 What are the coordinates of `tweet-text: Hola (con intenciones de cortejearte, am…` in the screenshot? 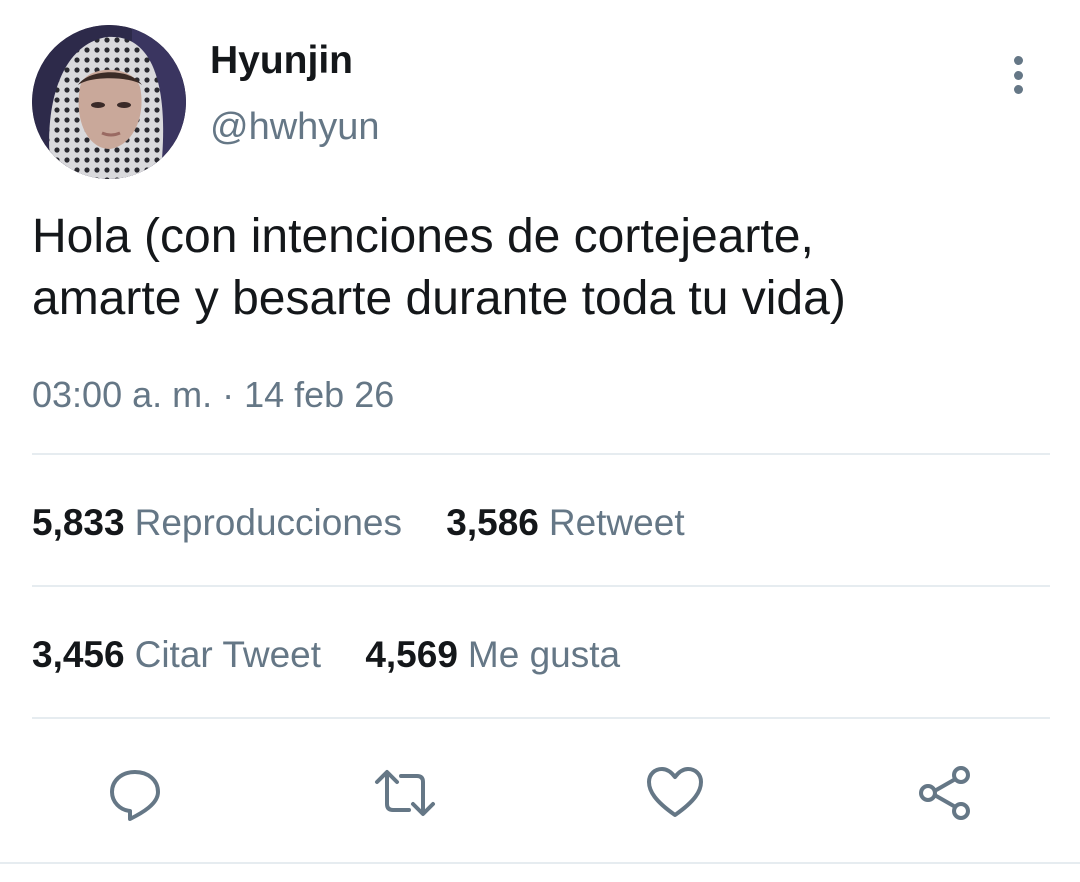 It's located at (537, 268).